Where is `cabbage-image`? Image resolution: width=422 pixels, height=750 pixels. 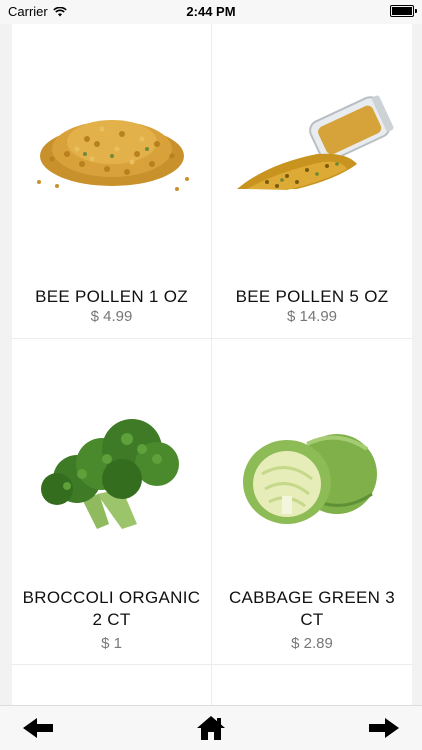 cabbage-image is located at coordinates (312, 474).